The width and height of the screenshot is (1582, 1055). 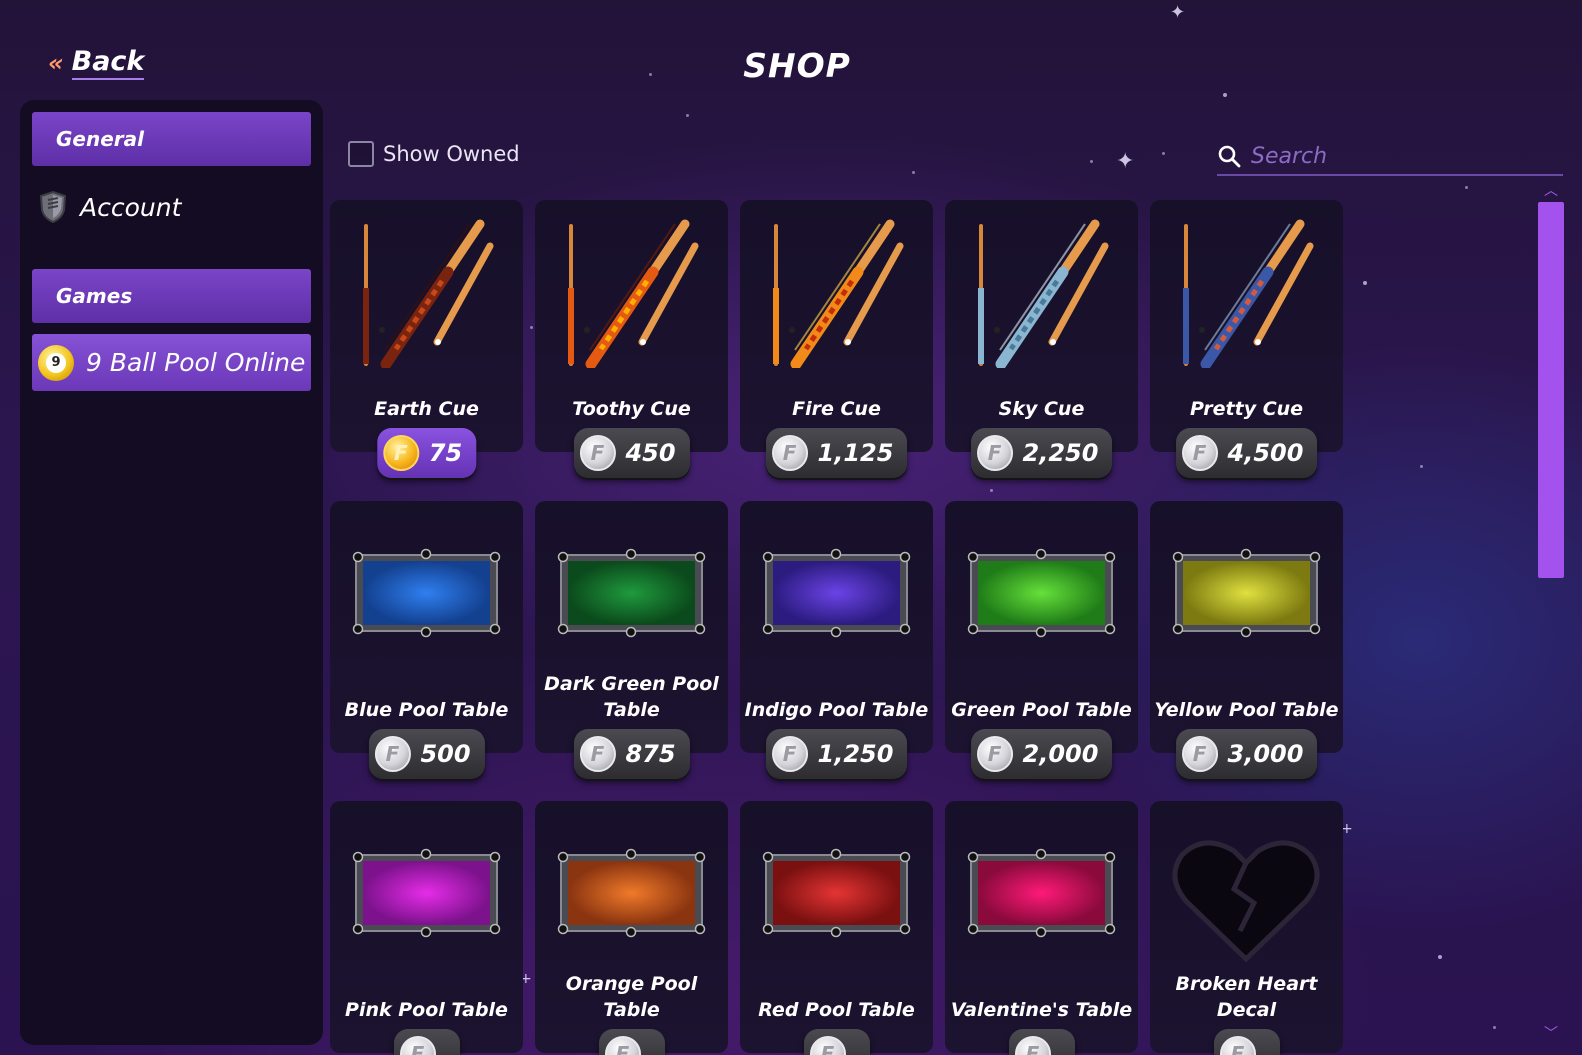 What do you see at coordinates (631, 640) in the screenshot?
I see `shop-item-card-dark-green-pool-table: Dark Green Pool Table F 875` at bounding box center [631, 640].